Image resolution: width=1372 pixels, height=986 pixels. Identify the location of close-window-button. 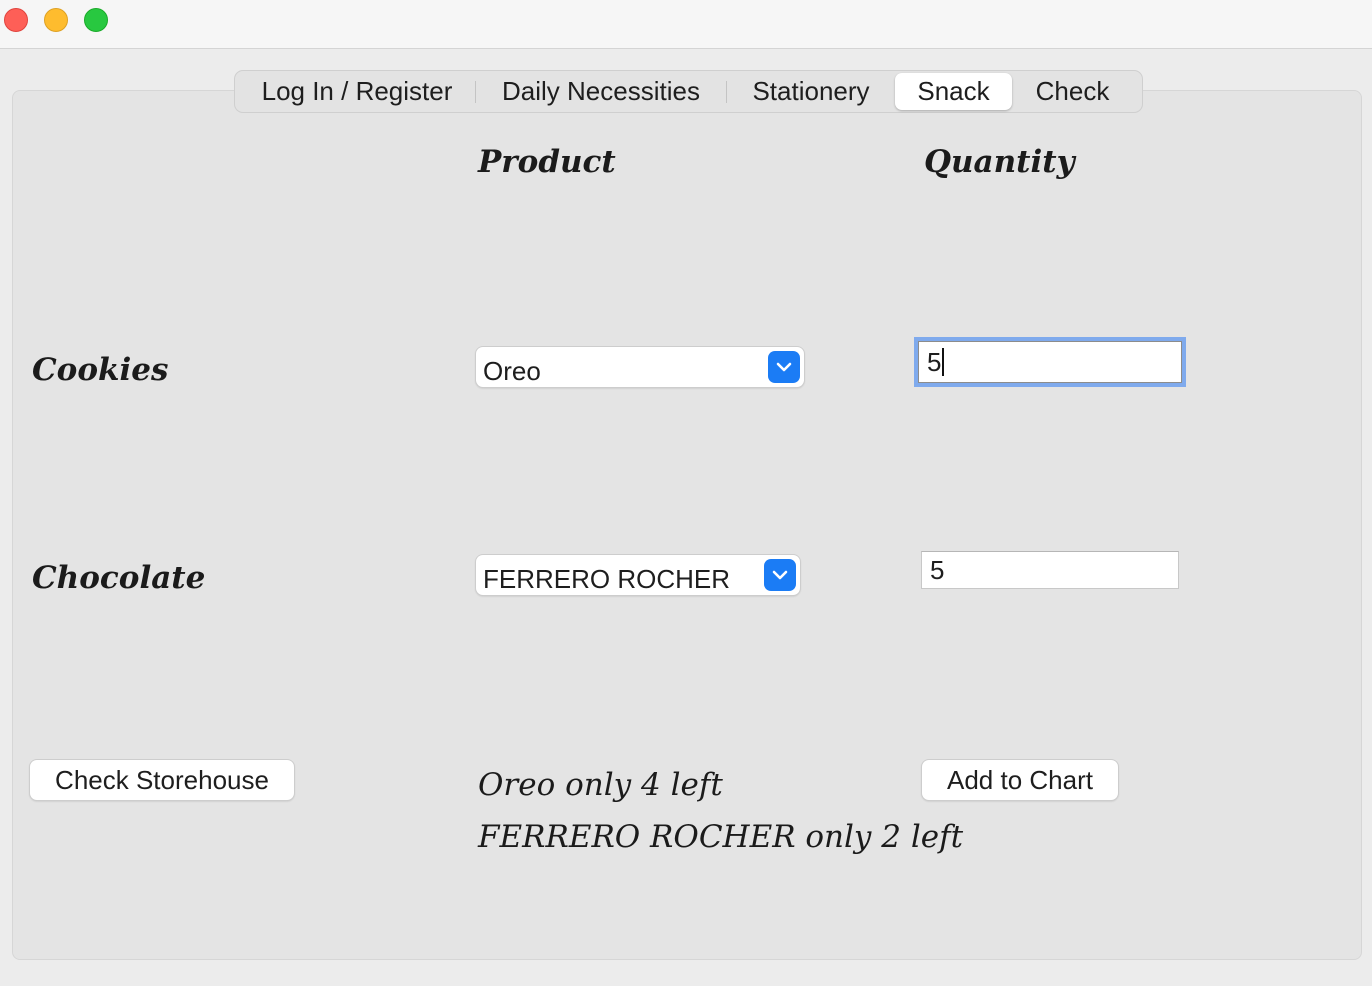
(16, 20).